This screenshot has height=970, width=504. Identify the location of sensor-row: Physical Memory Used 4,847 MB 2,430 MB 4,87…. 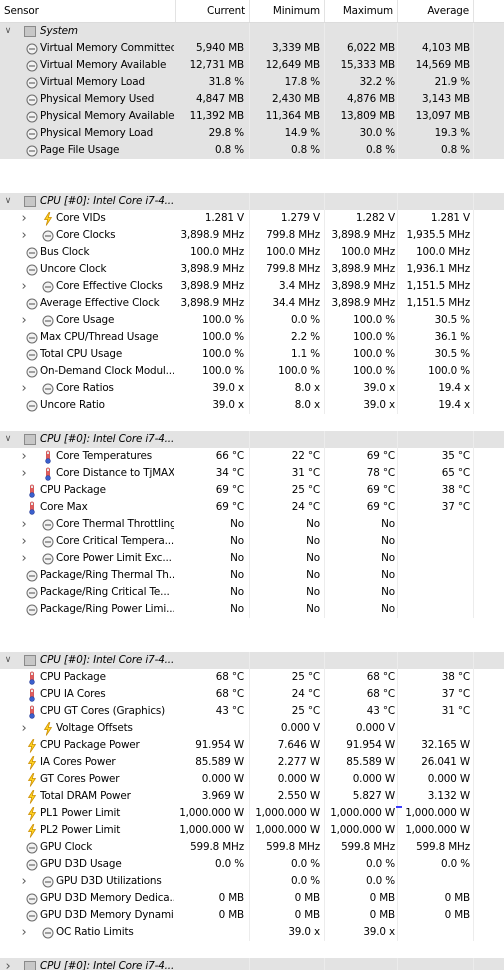
(252, 99).